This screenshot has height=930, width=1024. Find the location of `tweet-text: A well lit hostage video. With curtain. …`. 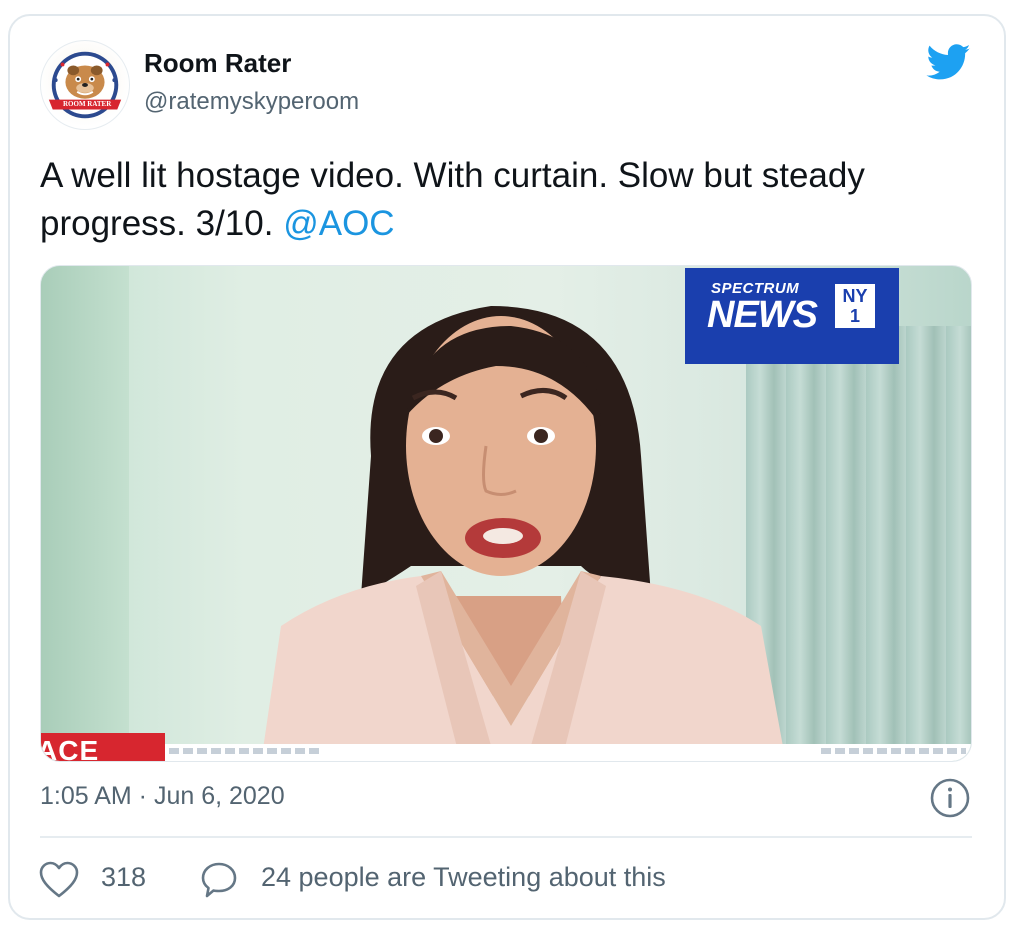

tweet-text: A well lit hostage video. With curtain. … is located at coordinates (505, 200).